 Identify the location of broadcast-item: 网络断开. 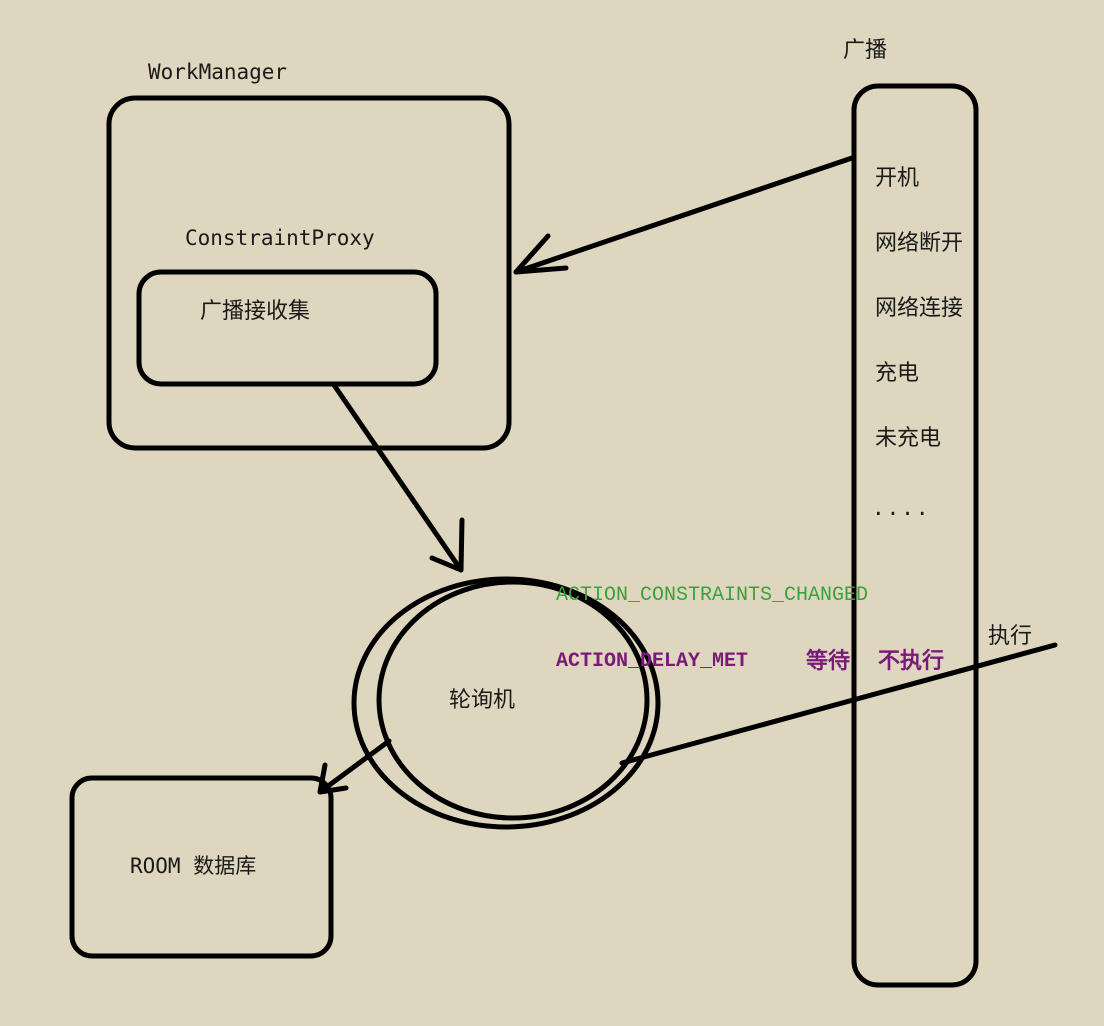
(919, 243).